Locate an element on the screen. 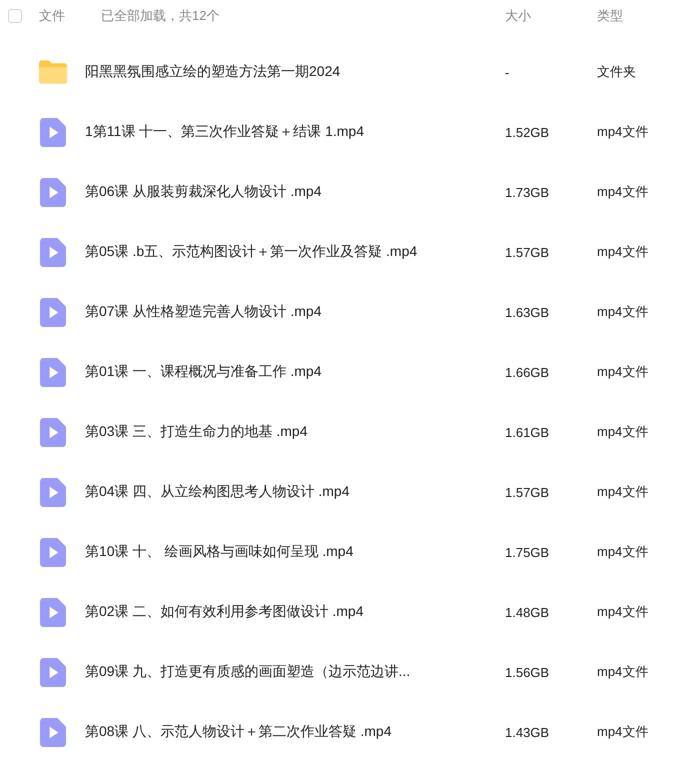  file-size: 1.56GB is located at coordinates (527, 672).